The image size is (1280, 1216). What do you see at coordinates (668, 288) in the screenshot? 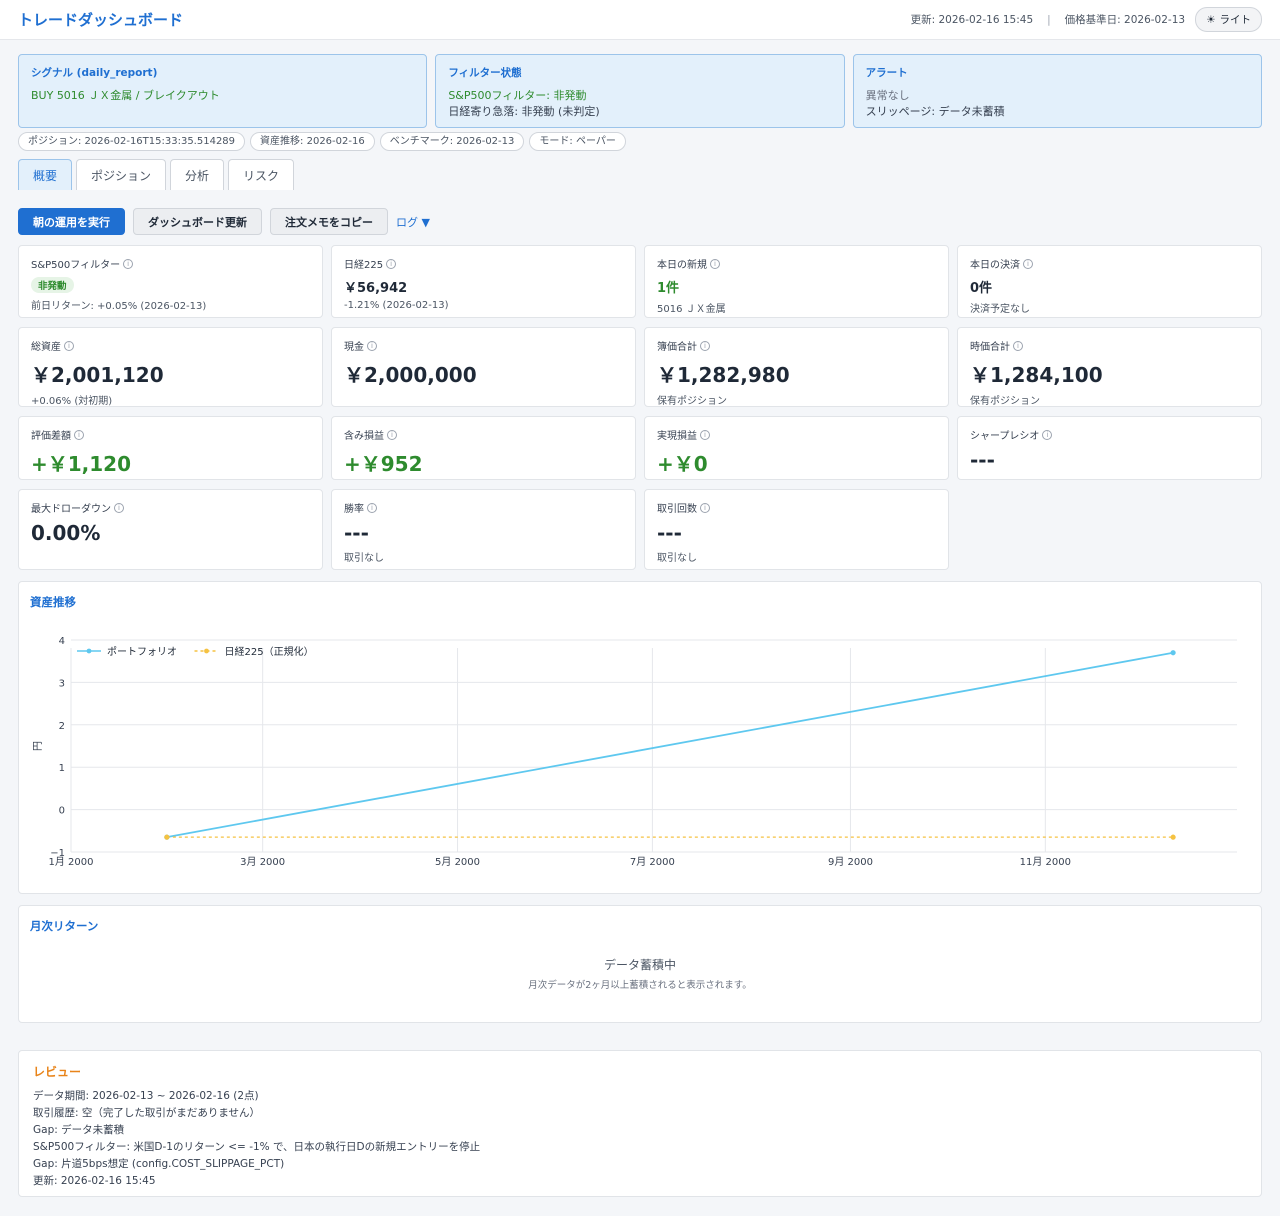
I see `card-value: 1件` at bounding box center [668, 288].